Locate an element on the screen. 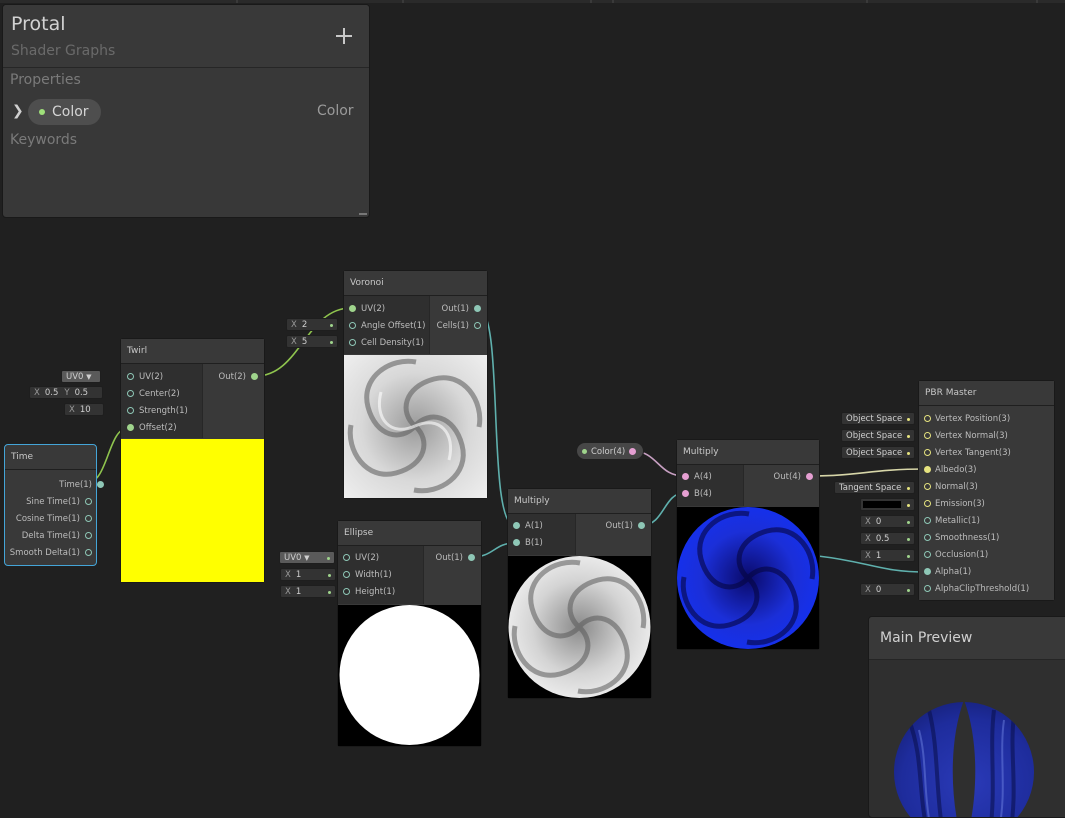 This screenshot has width=1065, height=818. output-port: Out(4) is located at coordinates (793, 477).